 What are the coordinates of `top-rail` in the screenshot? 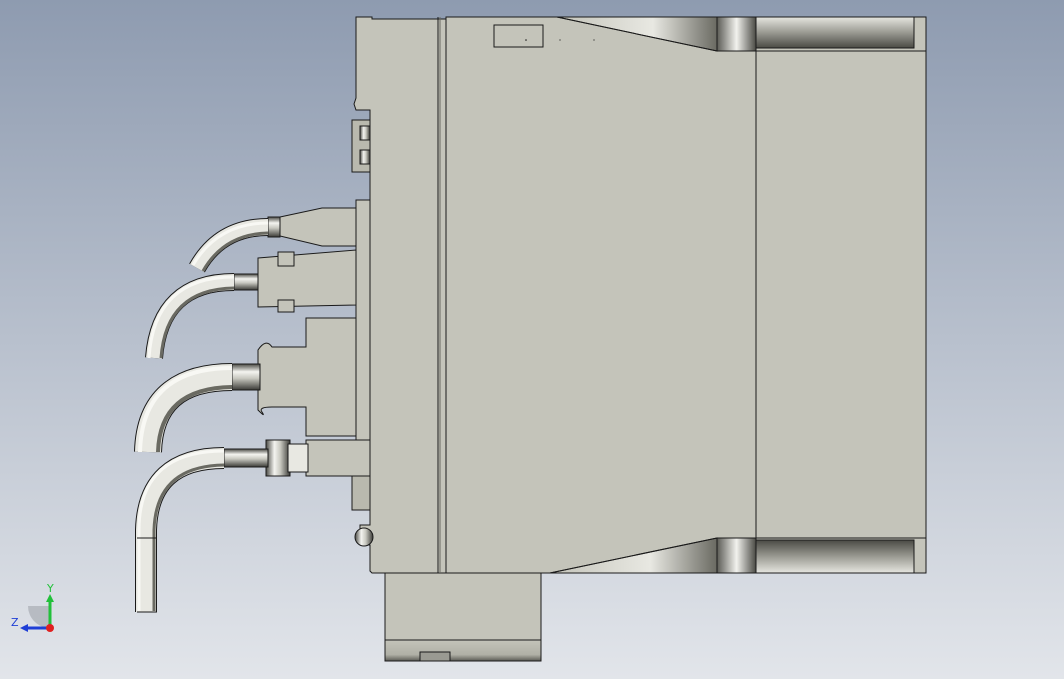 It's located at (835, 32).